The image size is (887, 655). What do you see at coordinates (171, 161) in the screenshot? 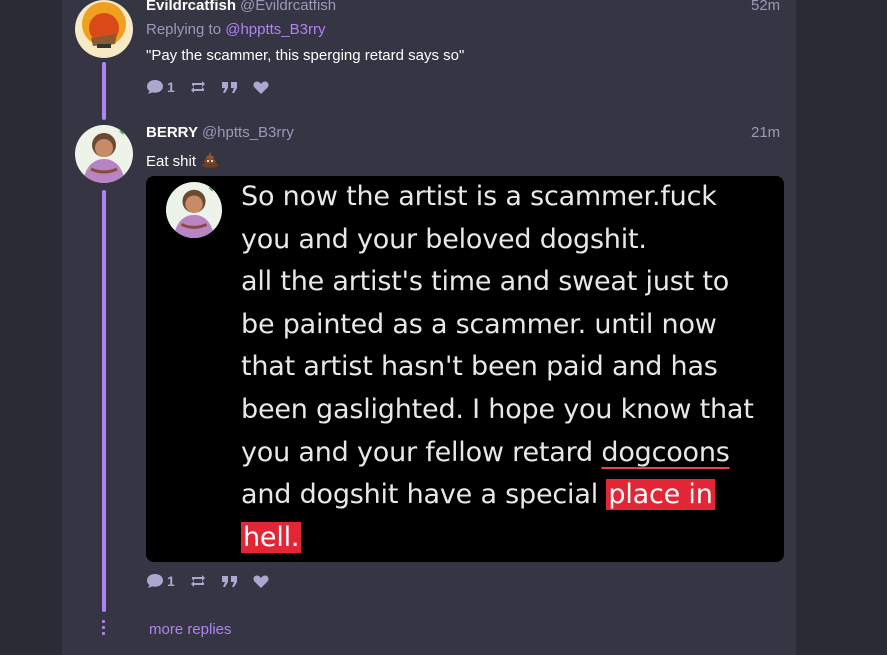
I see `post-text: Eat shit` at bounding box center [171, 161].